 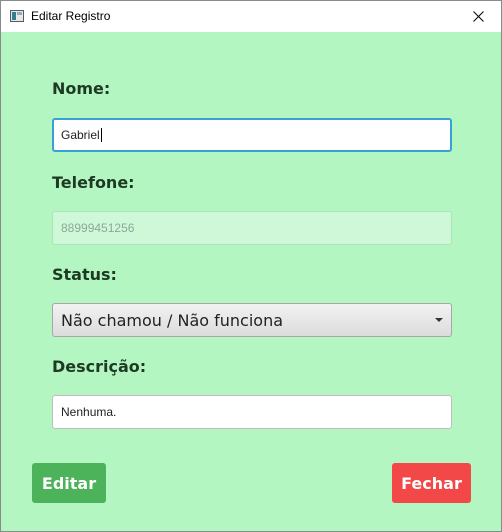 What do you see at coordinates (17, 16) in the screenshot?
I see `app-window-icon` at bounding box center [17, 16].